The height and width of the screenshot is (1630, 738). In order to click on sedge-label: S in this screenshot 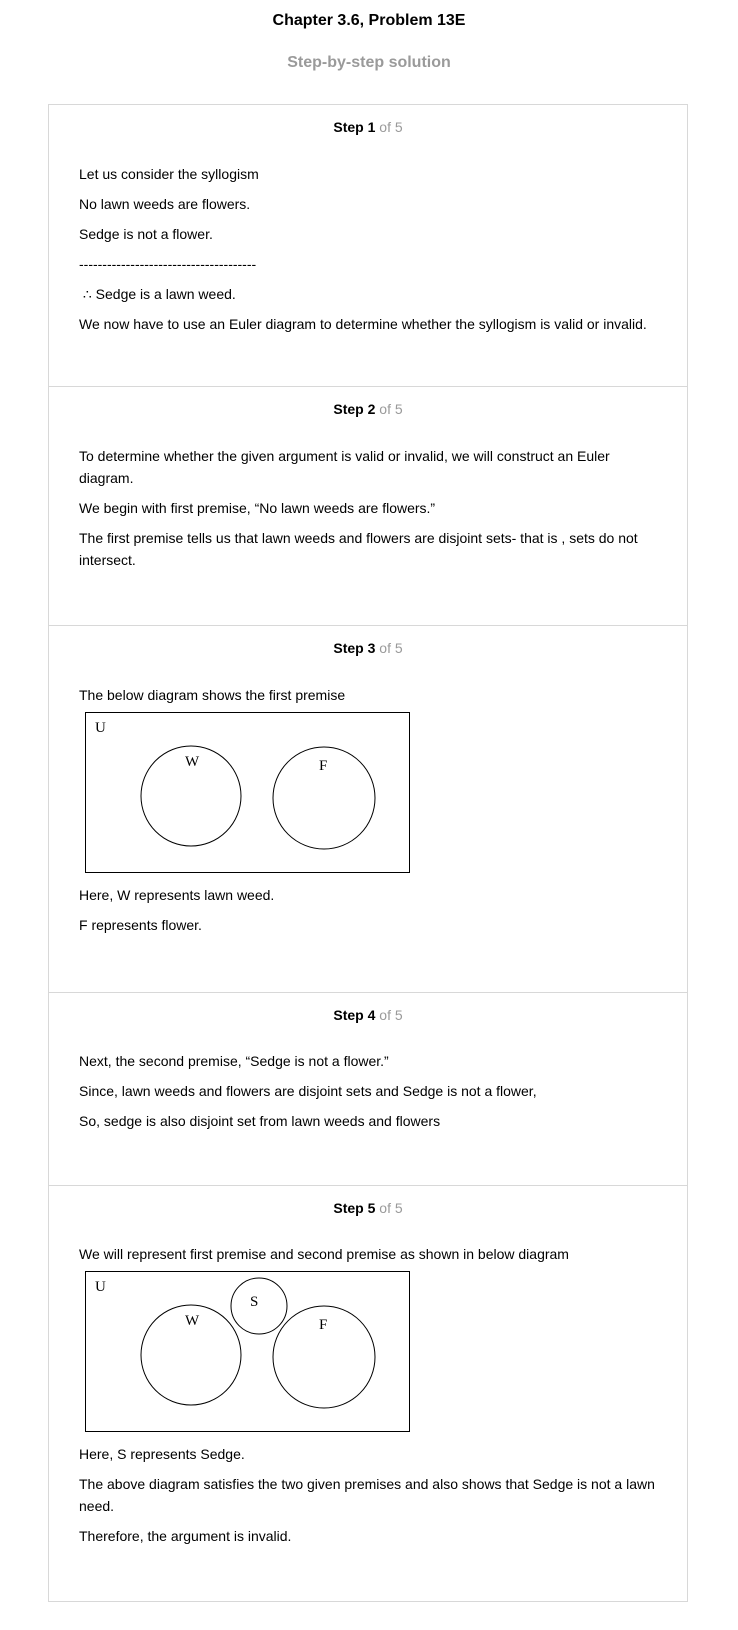, I will do `click(254, 1302)`.